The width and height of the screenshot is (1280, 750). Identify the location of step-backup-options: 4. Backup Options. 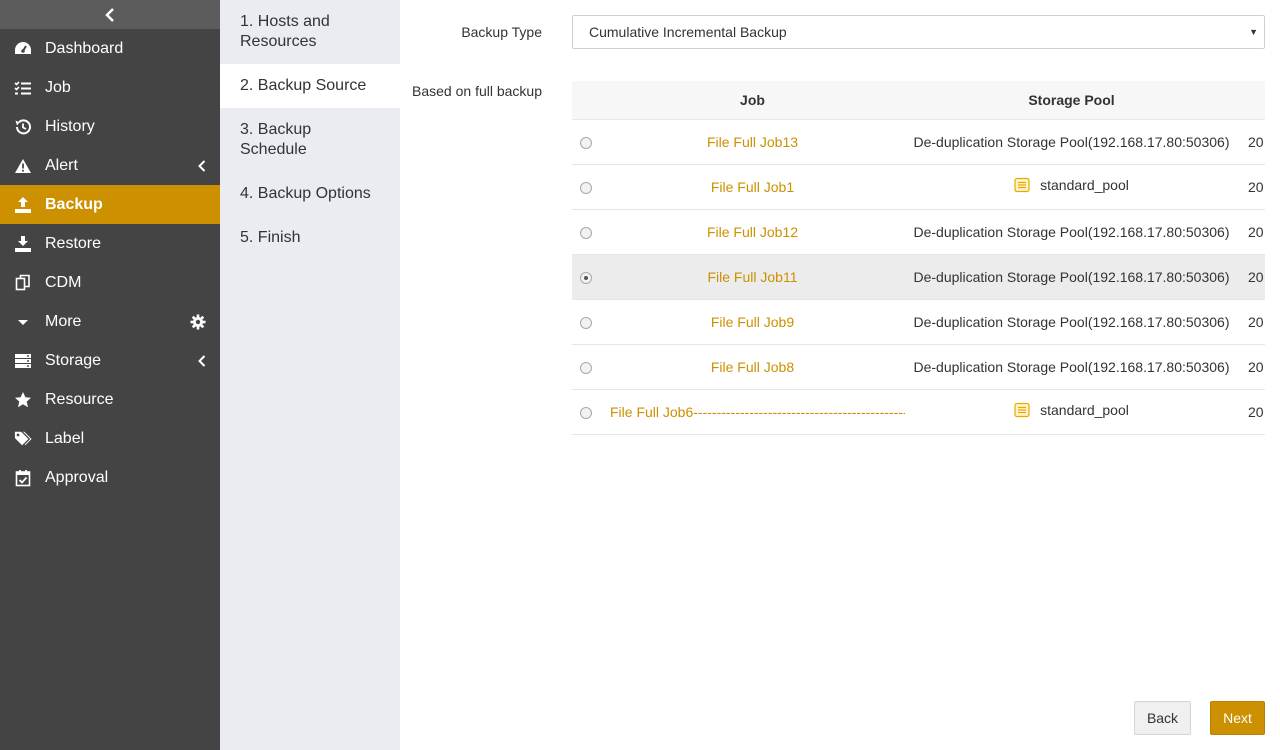
(310, 194).